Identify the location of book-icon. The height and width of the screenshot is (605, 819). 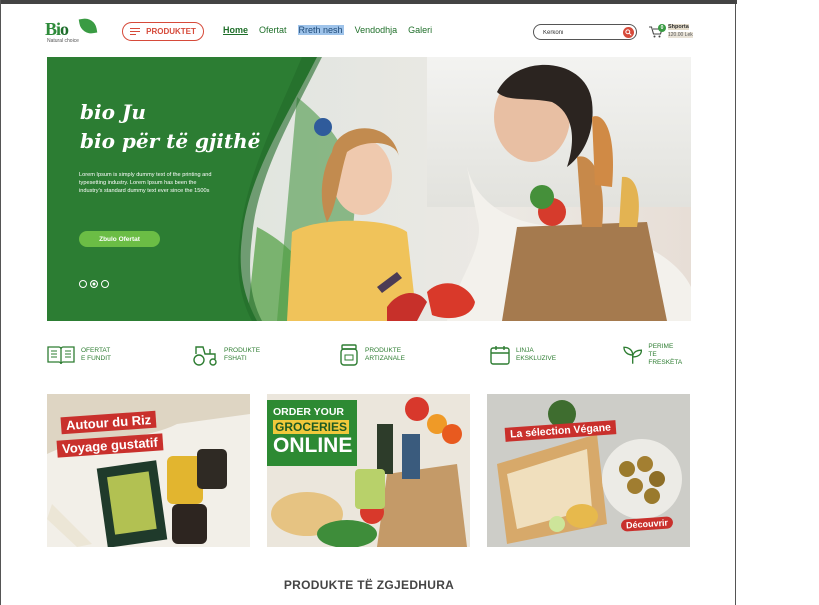
(61, 355).